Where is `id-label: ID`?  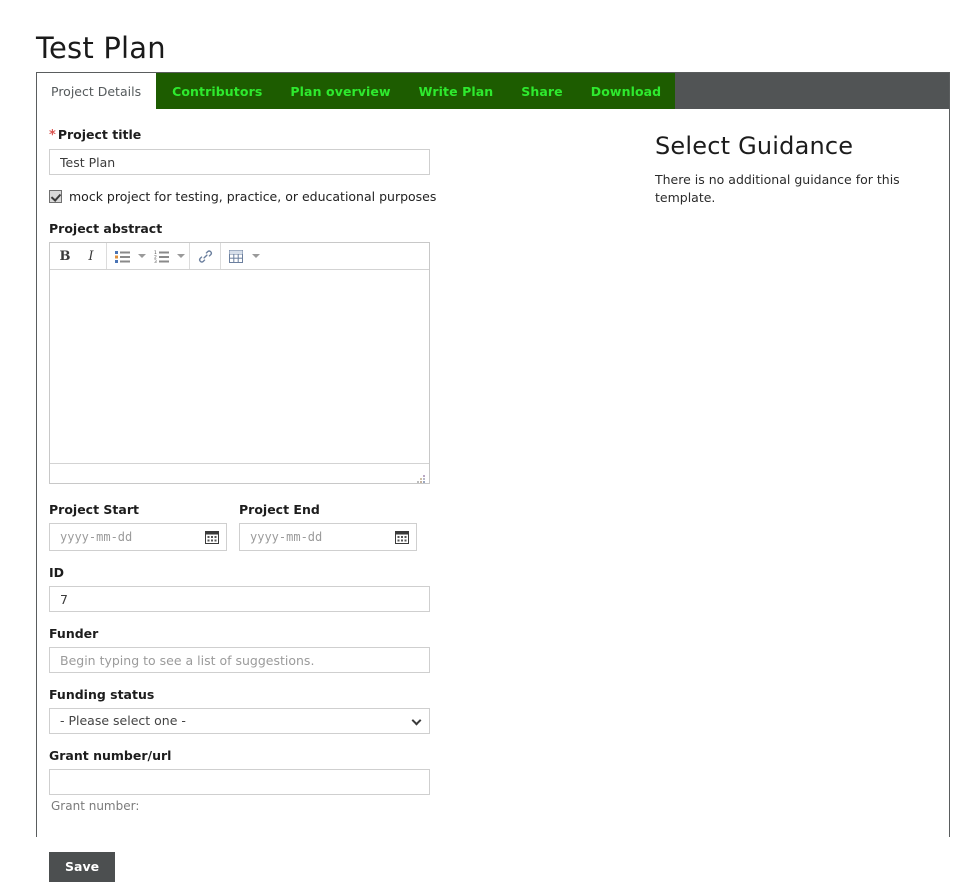 id-label: ID is located at coordinates (57, 572).